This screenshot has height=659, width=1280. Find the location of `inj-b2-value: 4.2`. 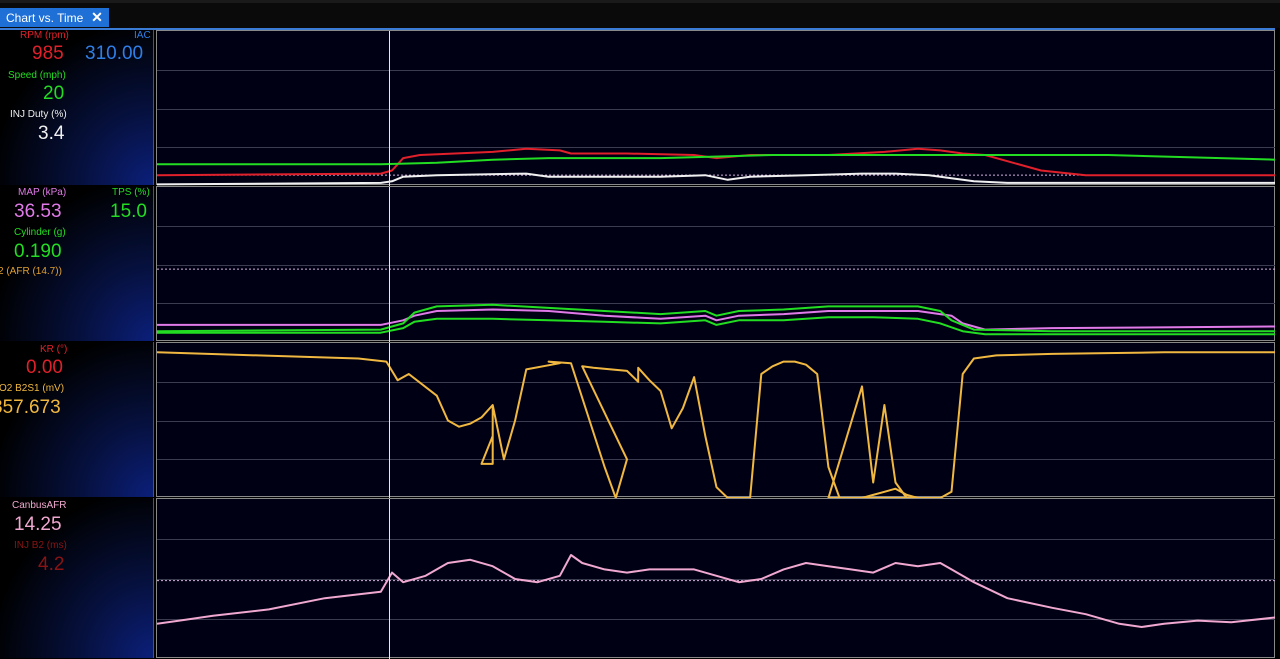

inj-b2-value: 4.2 is located at coordinates (51, 564).